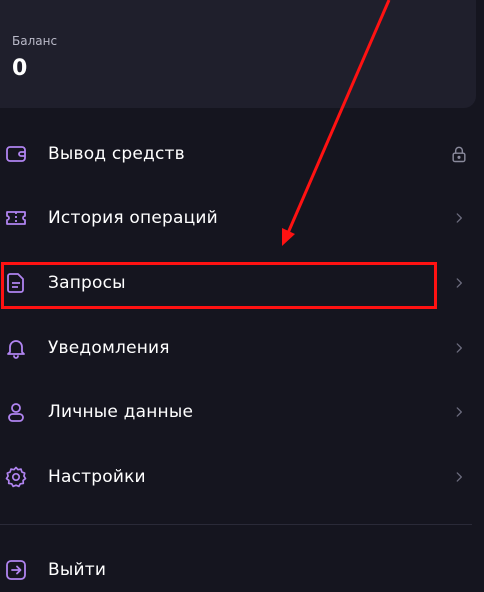  Describe the element at coordinates (16, 154) in the screenshot. I see `wallet-icon` at that location.